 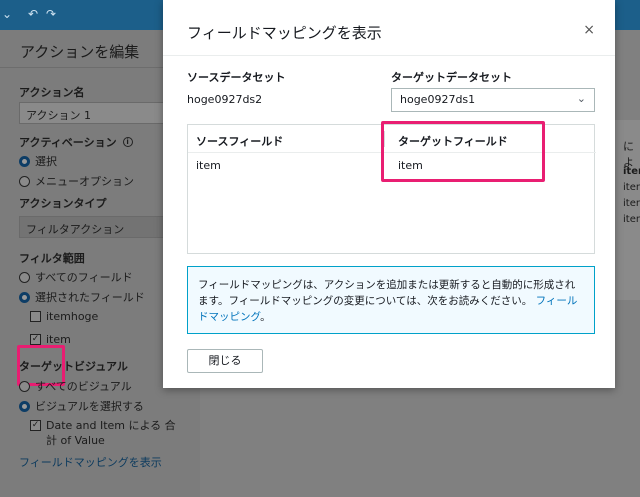 I want to click on visual-label: Date and Item による 合計 of Value, so click(x=111, y=433).